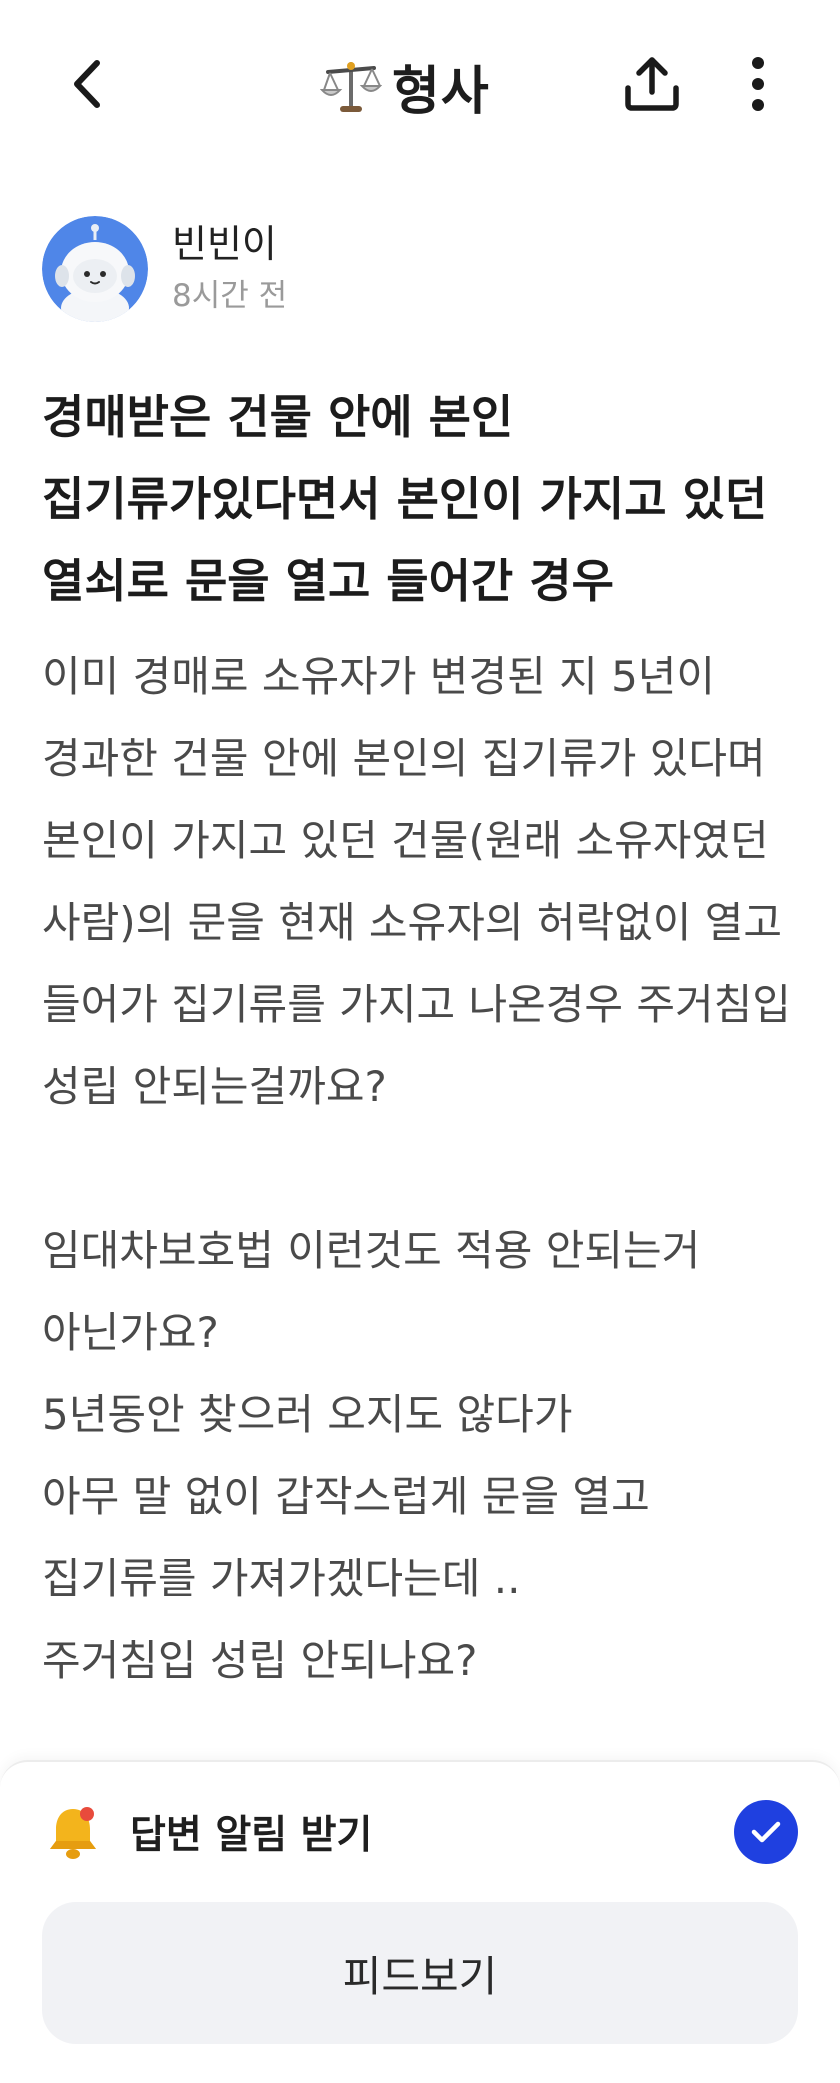  I want to click on notify-label: 답변 알림 받기, so click(251, 1835).